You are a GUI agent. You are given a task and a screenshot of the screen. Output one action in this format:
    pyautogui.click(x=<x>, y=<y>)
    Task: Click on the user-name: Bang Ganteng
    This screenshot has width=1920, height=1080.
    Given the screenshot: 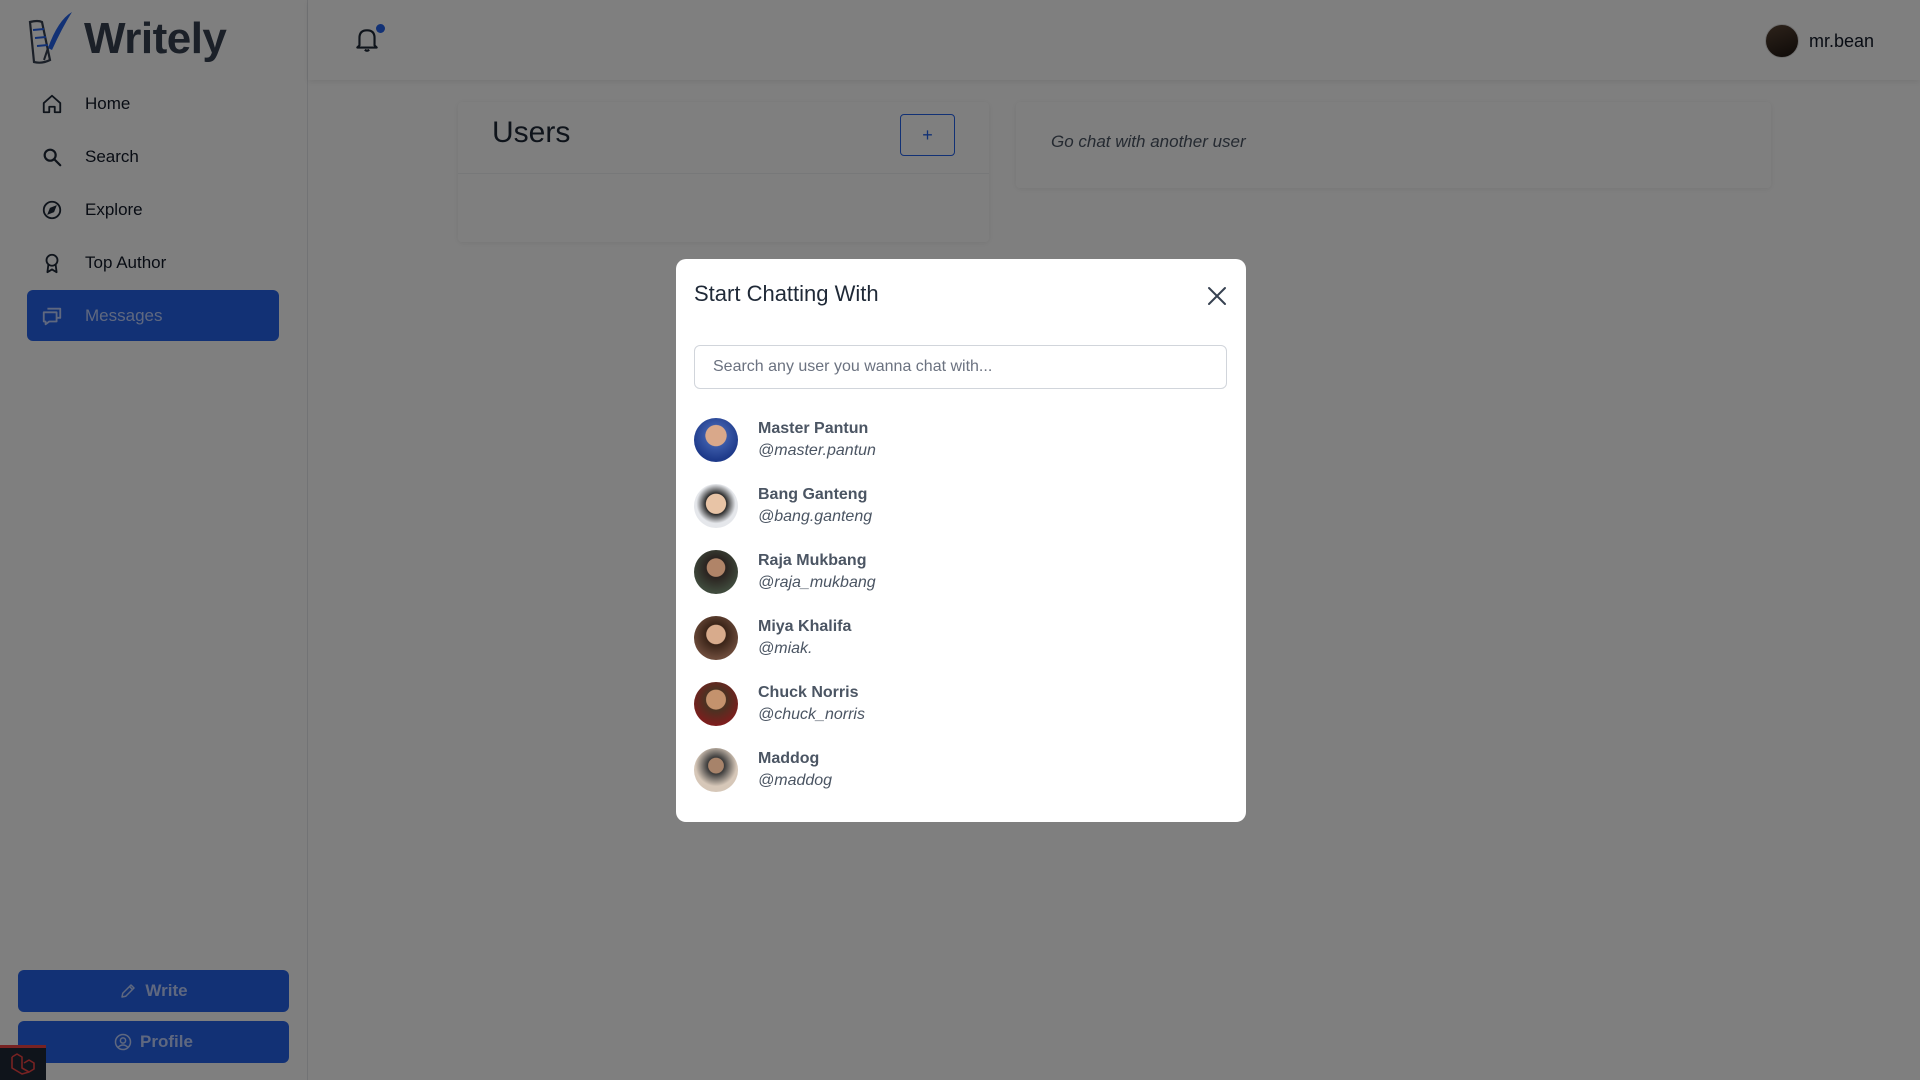 What is the action you would take?
    pyautogui.click(x=813, y=494)
    